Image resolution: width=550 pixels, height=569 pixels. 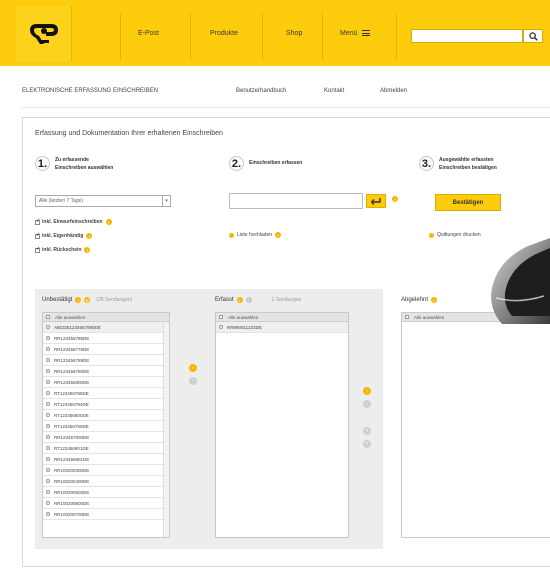 What do you see at coordinates (468, 168) in the screenshot?
I see `step-line: Einschreiben bestätigen` at bounding box center [468, 168].